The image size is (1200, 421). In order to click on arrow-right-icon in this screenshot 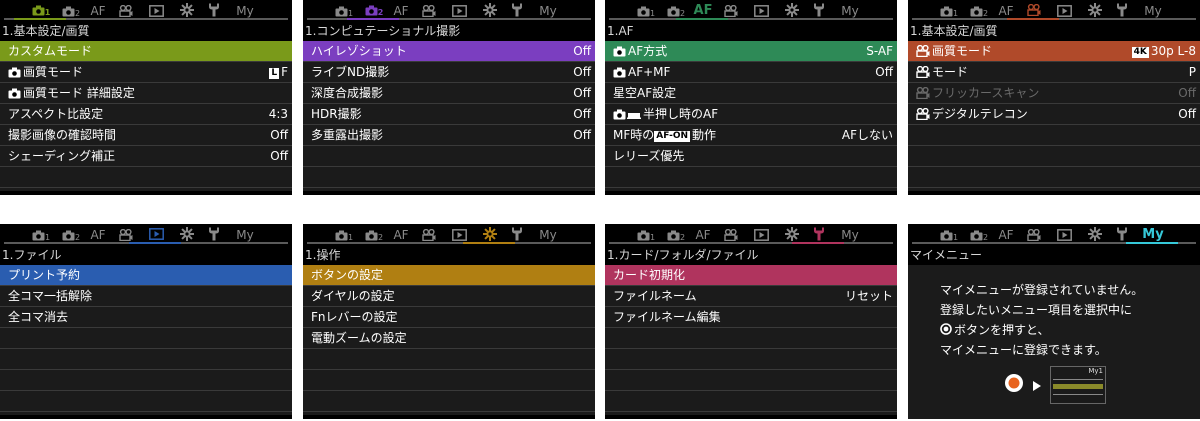, I will do `click(1037, 385)`.